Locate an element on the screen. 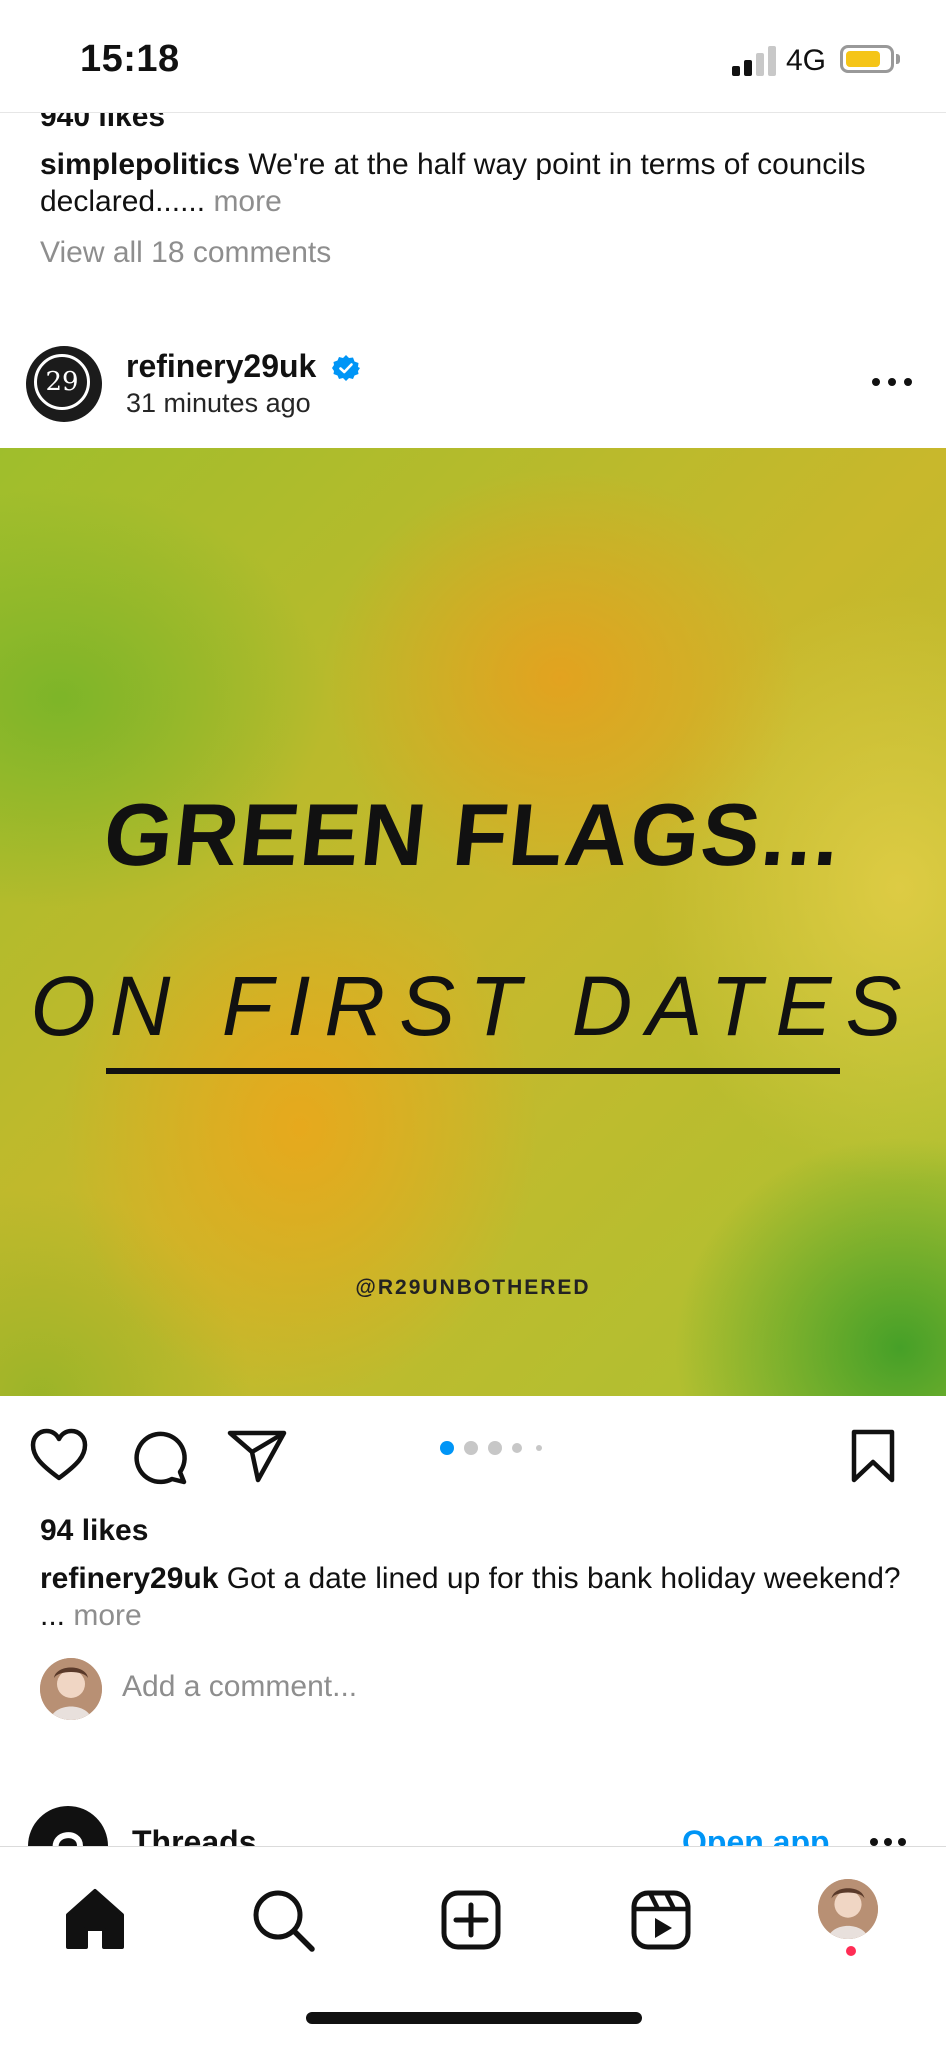 This screenshot has height=2049, width=946. threads-suggestion: Threads Open app is located at coordinates (473, 1824).